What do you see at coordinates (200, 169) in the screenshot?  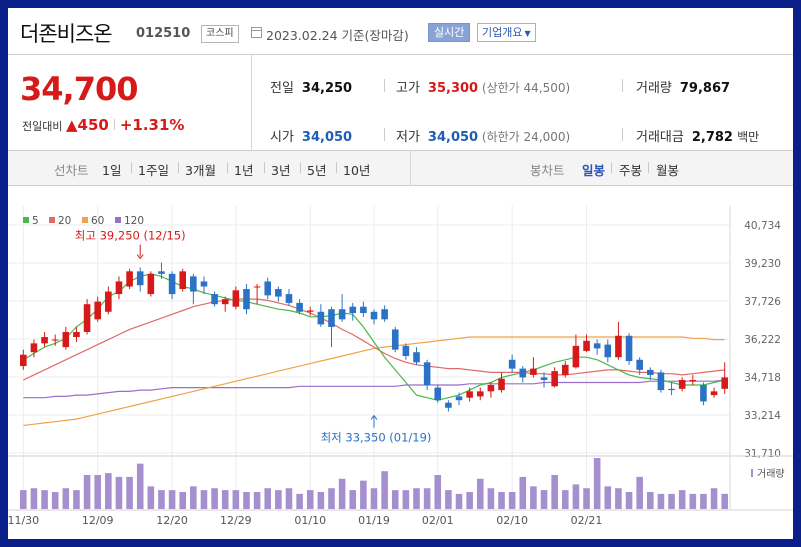 I see `period-3m: 3개월` at bounding box center [200, 169].